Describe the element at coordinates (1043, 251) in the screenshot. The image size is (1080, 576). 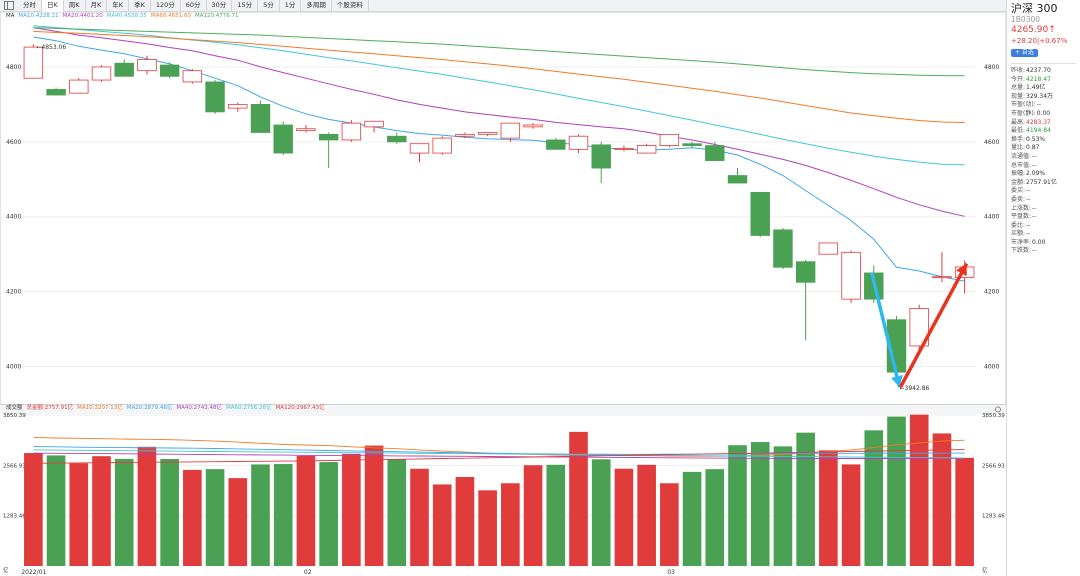
I see `quote-stat-row: 下跌数: --` at that location.